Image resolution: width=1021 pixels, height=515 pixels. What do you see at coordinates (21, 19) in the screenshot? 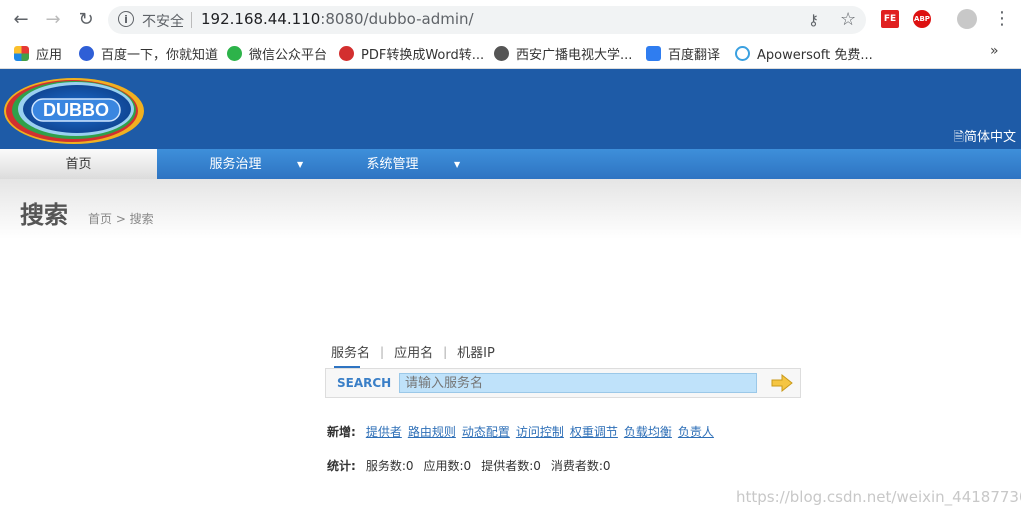
I see `back-arrow-icon: ←` at bounding box center [21, 19].